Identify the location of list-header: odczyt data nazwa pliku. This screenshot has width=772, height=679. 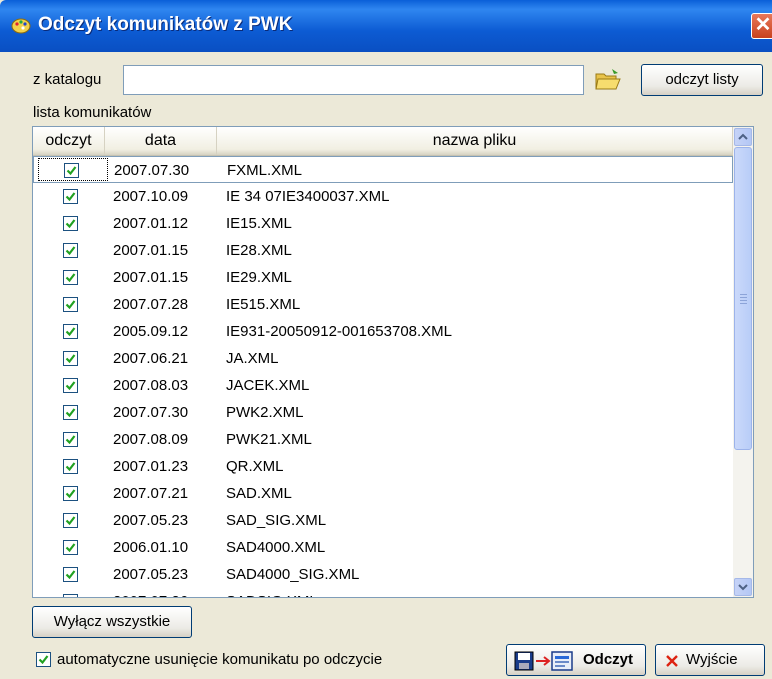
(383, 141).